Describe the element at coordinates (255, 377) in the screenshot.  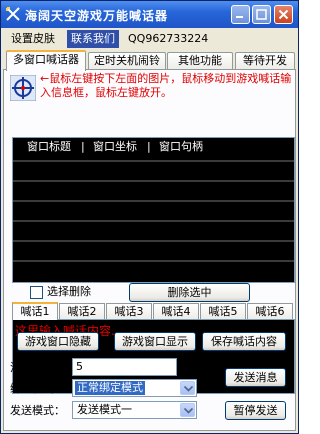
I see `send-message-button: 发送消息` at that location.